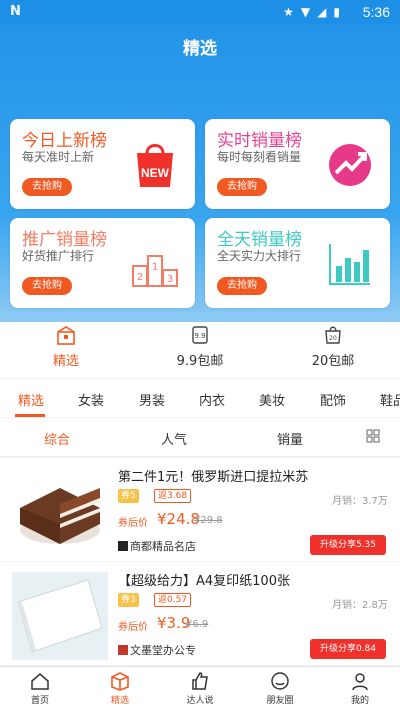  I want to click on bottom-nav: 首页 精选 达人说 朋友圈 我的, so click(200, 688).